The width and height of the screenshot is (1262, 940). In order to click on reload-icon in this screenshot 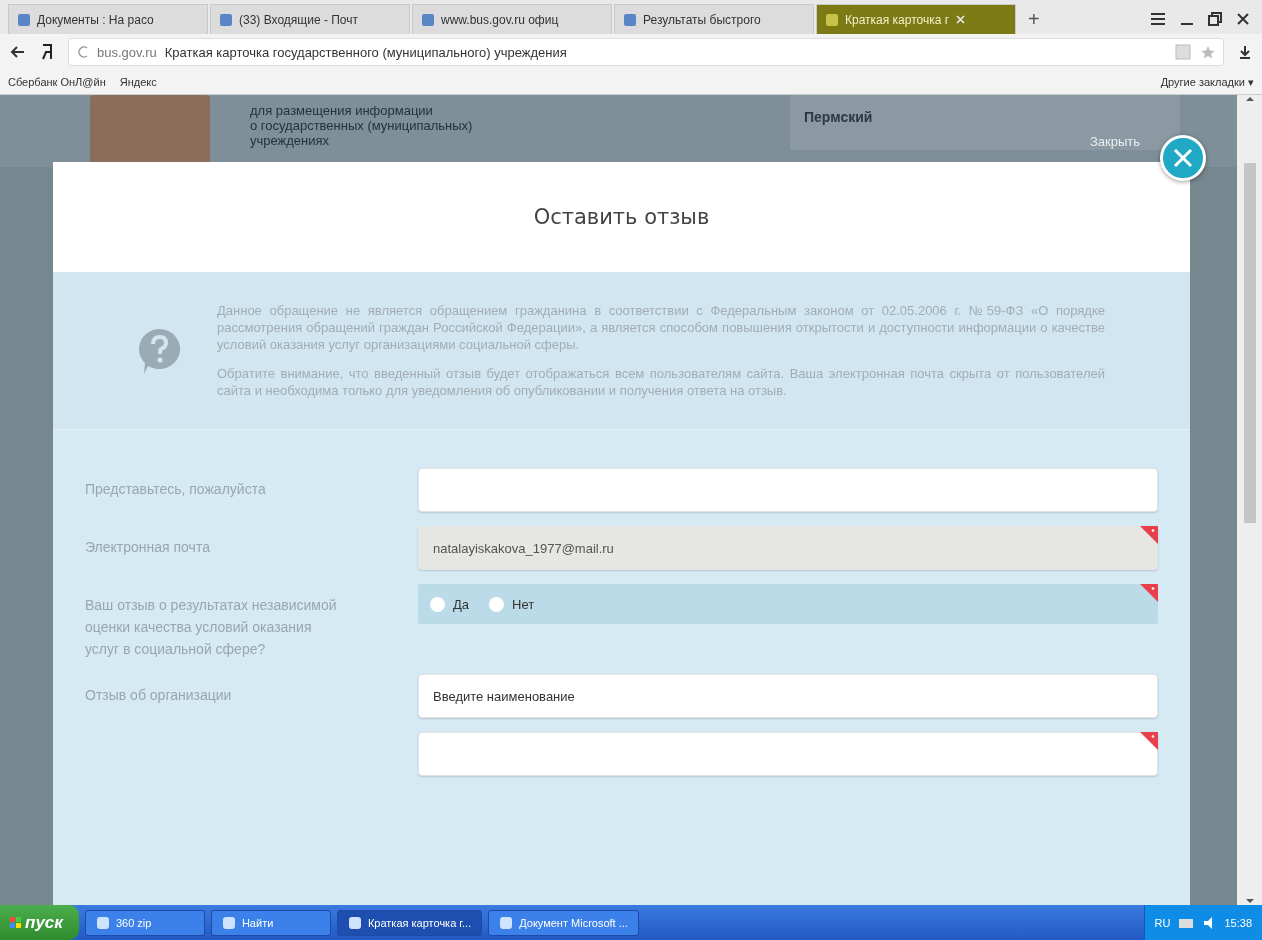, I will do `click(83, 52)`.